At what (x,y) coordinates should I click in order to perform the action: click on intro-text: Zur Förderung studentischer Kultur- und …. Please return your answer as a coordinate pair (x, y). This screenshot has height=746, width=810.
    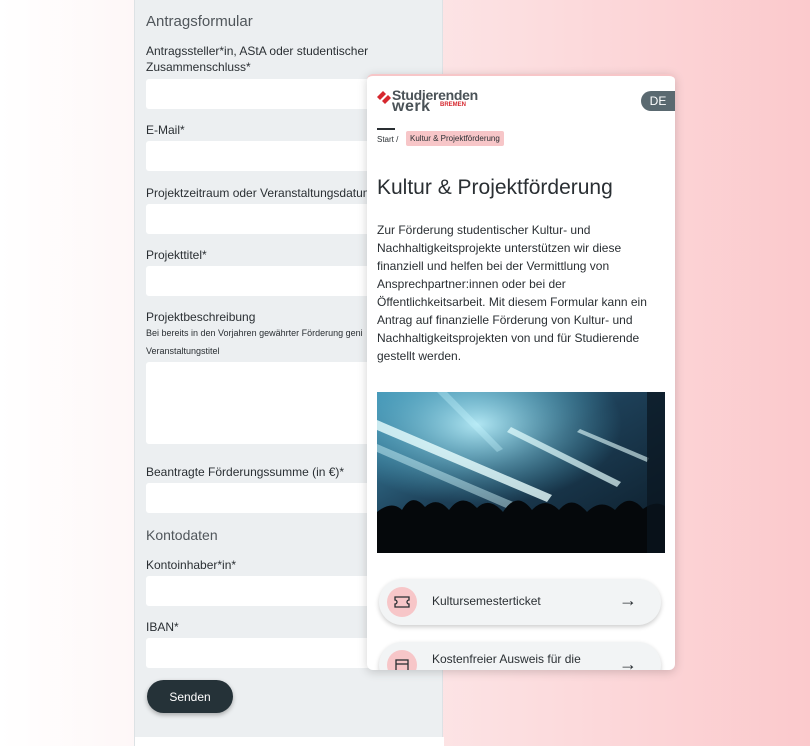
    Looking at the image, I should click on (512, 293).